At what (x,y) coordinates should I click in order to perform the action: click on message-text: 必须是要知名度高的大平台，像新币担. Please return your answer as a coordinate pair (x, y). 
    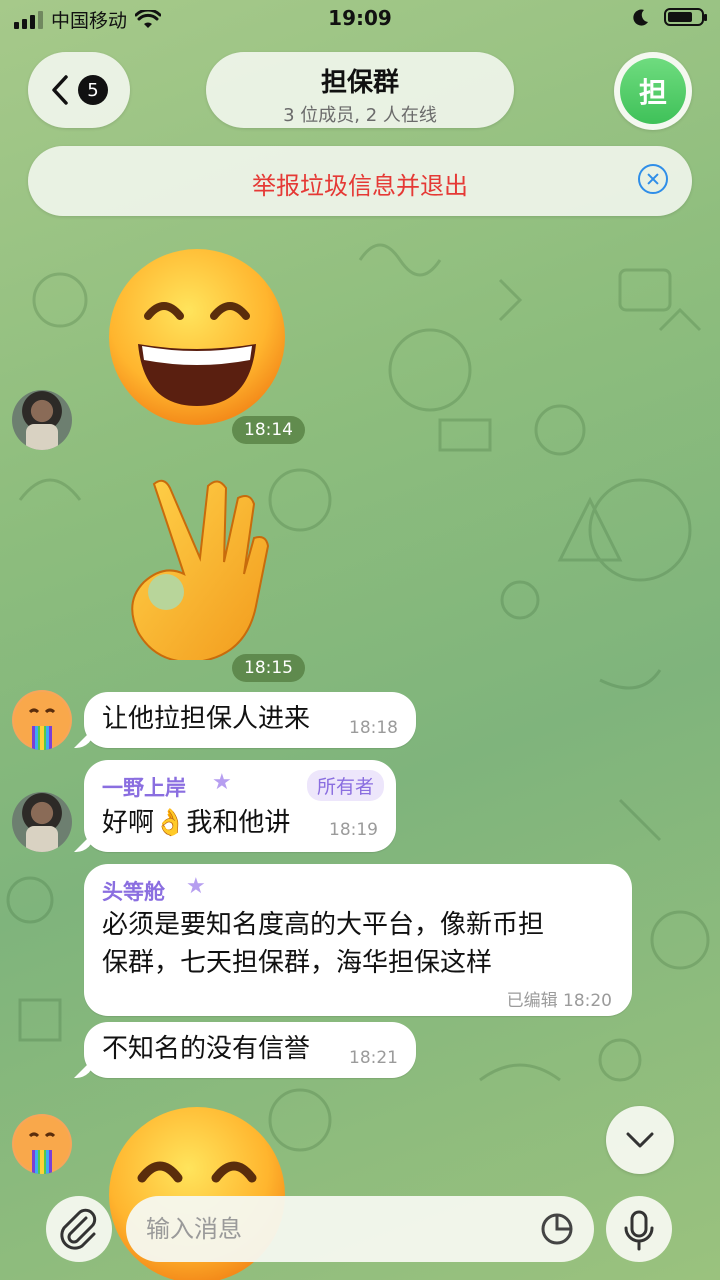
    Looking at the image, I should click on (323, 925).